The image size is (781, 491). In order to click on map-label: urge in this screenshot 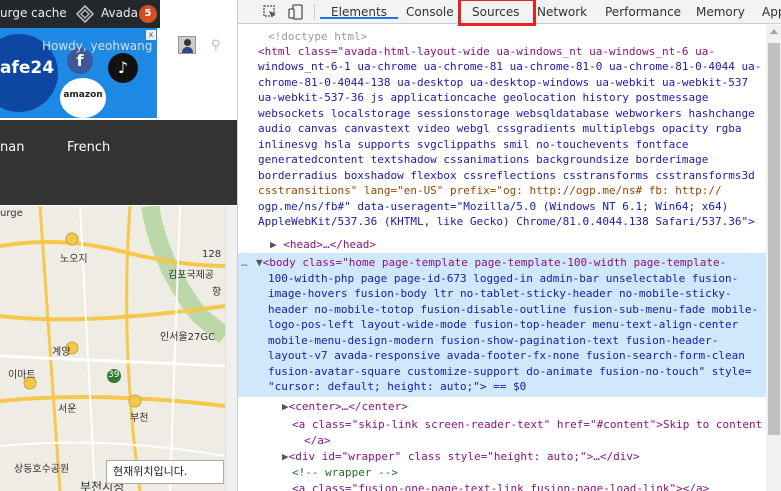, I will do `click(11, 213)`.